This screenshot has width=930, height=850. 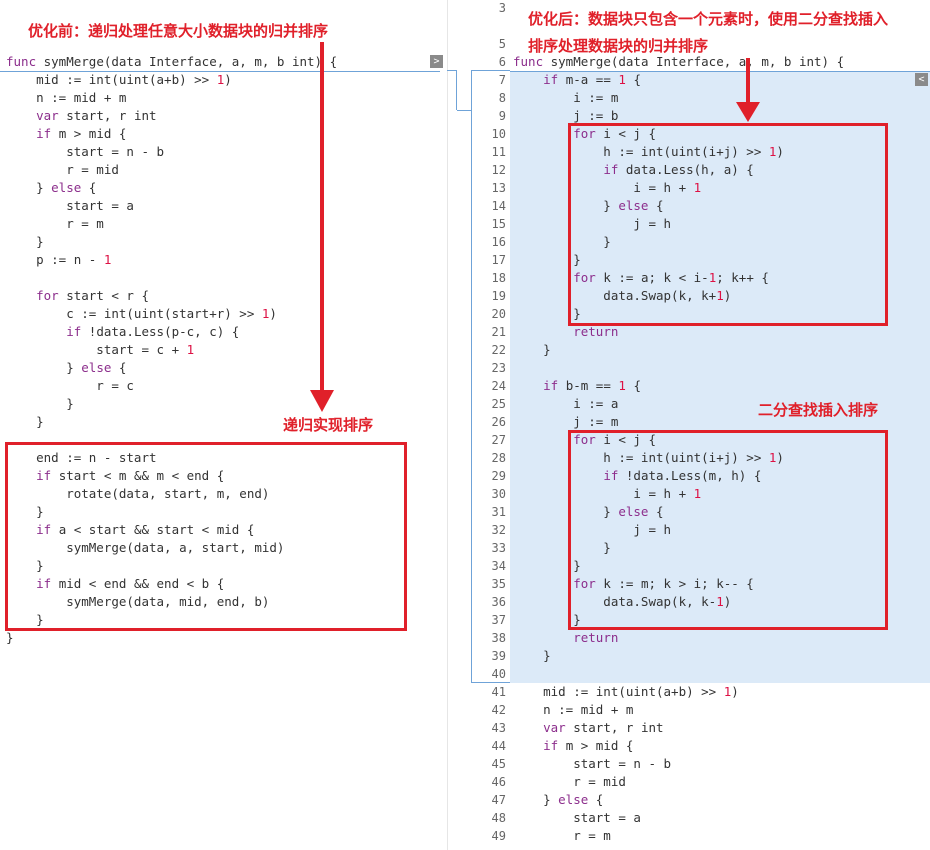 I want to click on code-line: for start < r {, so click(x=92, y=295).